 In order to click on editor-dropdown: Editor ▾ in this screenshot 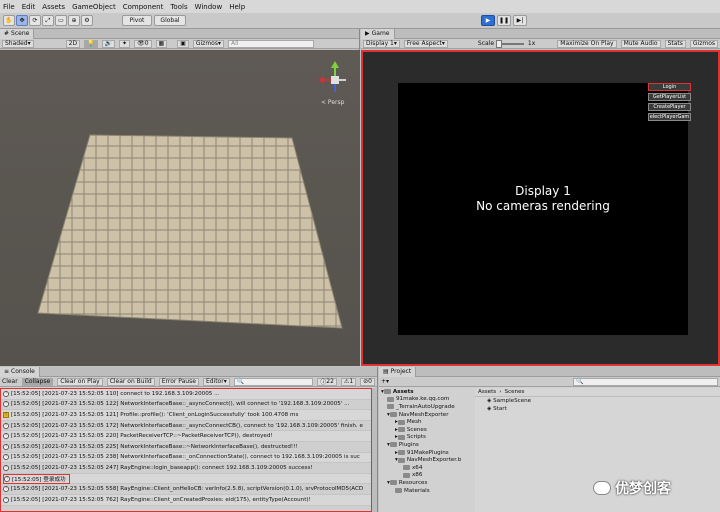, I will do `click(216, 381)`.